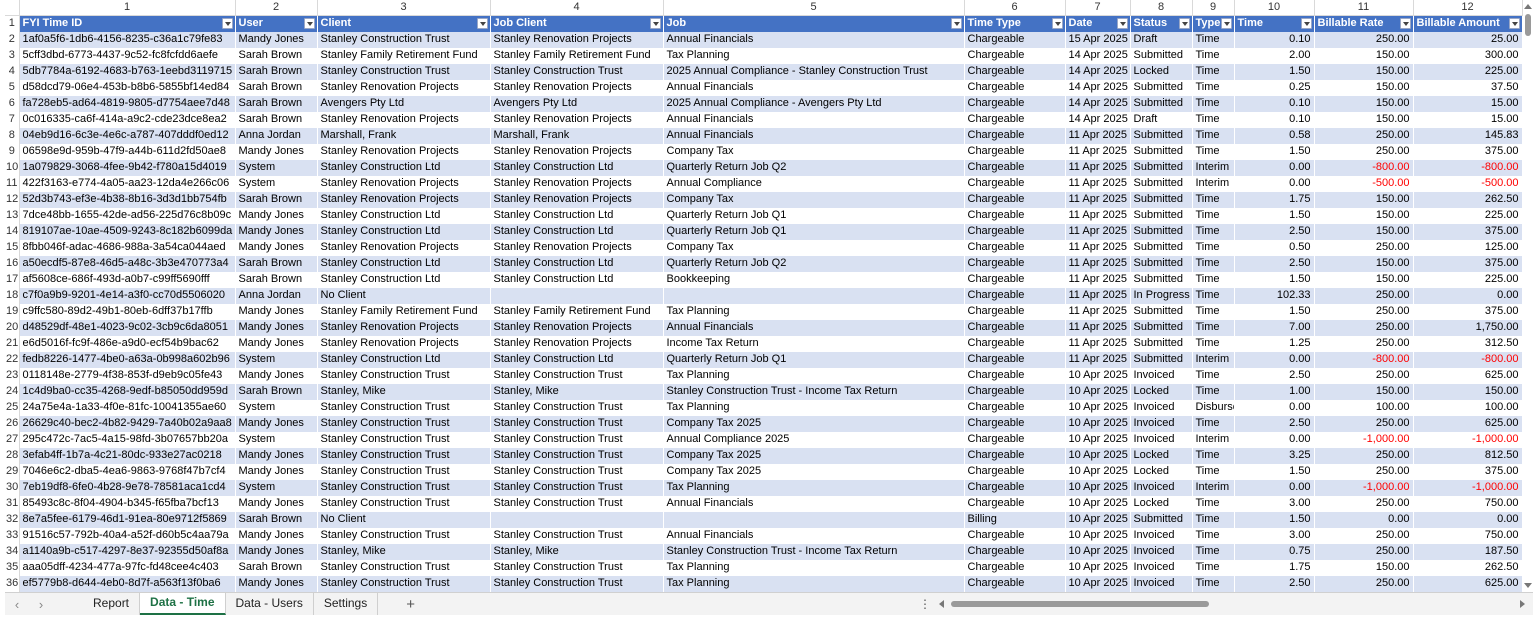 Image resolution: width=1540 pixels, height=625 pixels. What do you see at coordinates (1364, 8) in the screenshot?
I see `column-number: 11` at bounding box center [1364, 8].